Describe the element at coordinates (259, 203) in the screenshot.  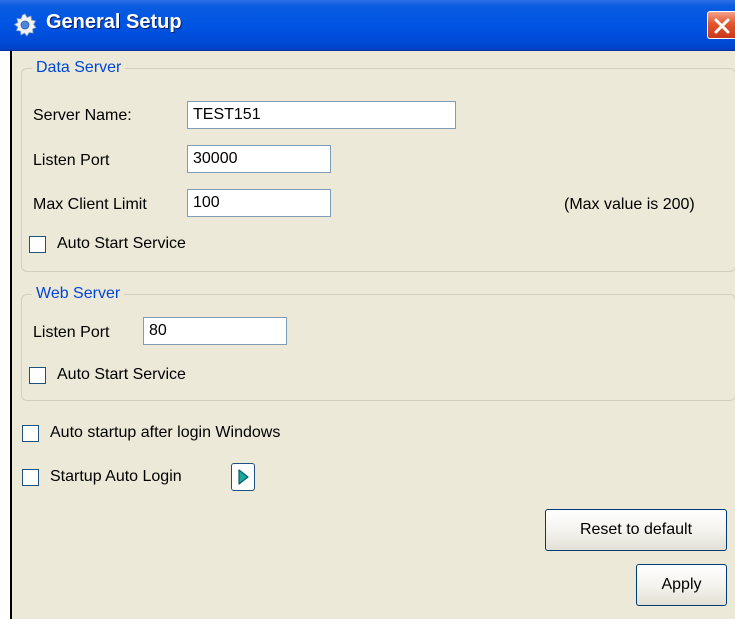
I see `max-client-limit-input: 100` at that location.